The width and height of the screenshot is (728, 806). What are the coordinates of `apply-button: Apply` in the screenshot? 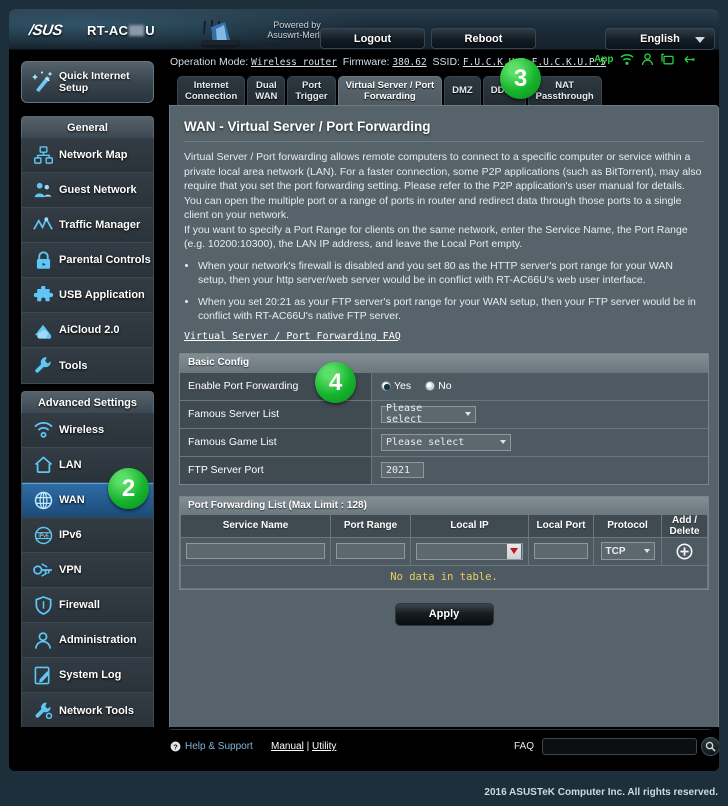 It's located at (444, 614).